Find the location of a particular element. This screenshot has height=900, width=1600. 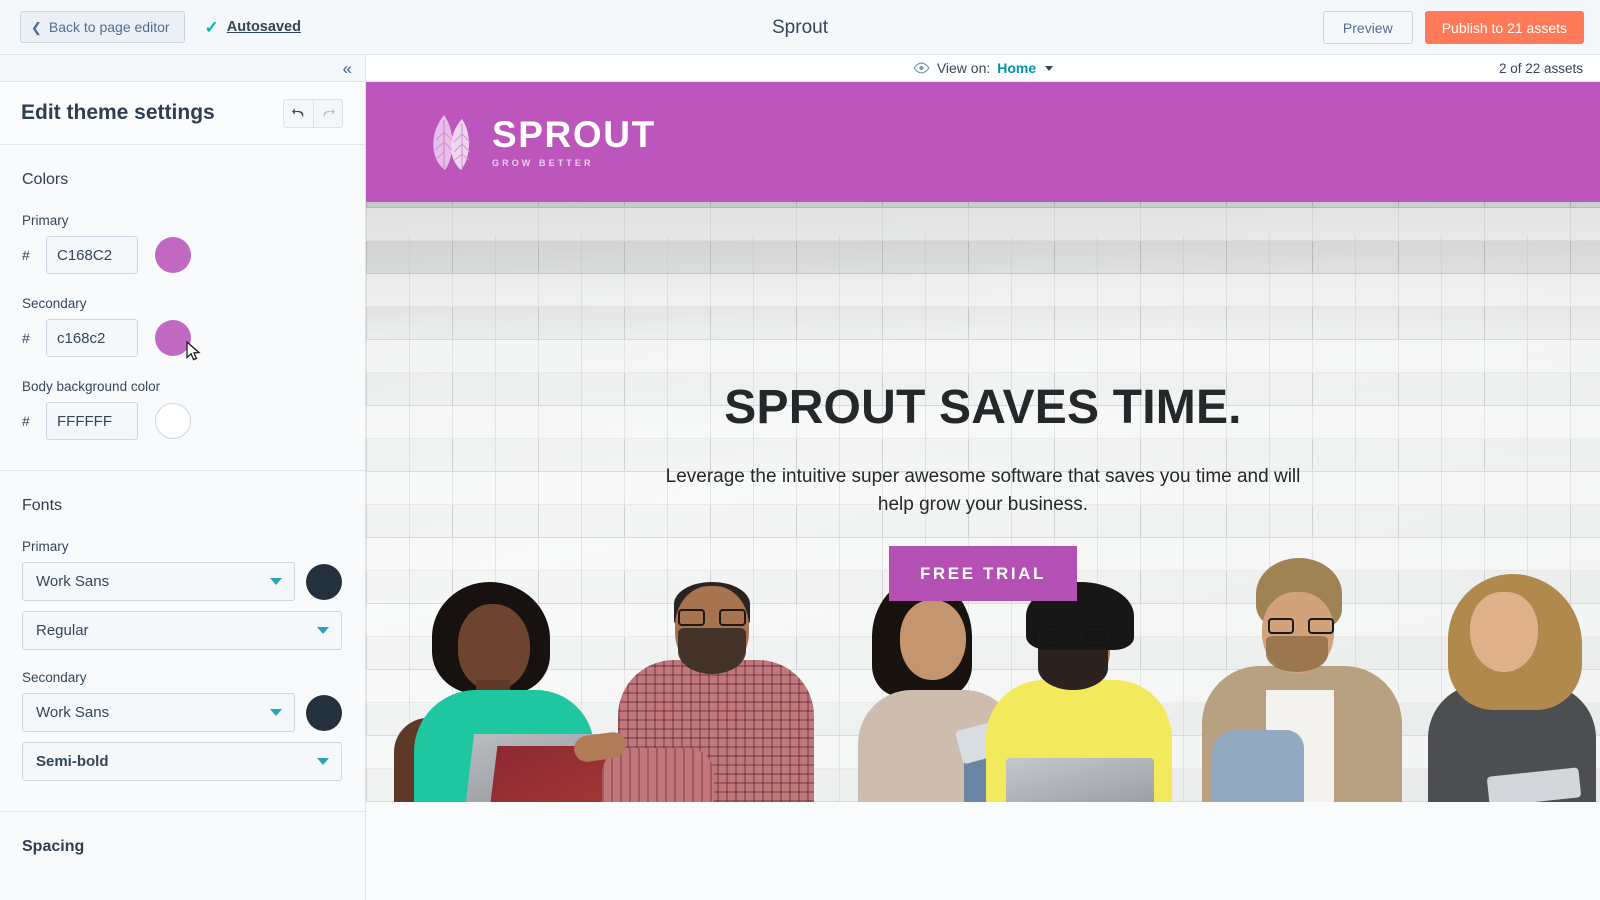

color-field-primary: Primary # is located at coordinates (182, 243).